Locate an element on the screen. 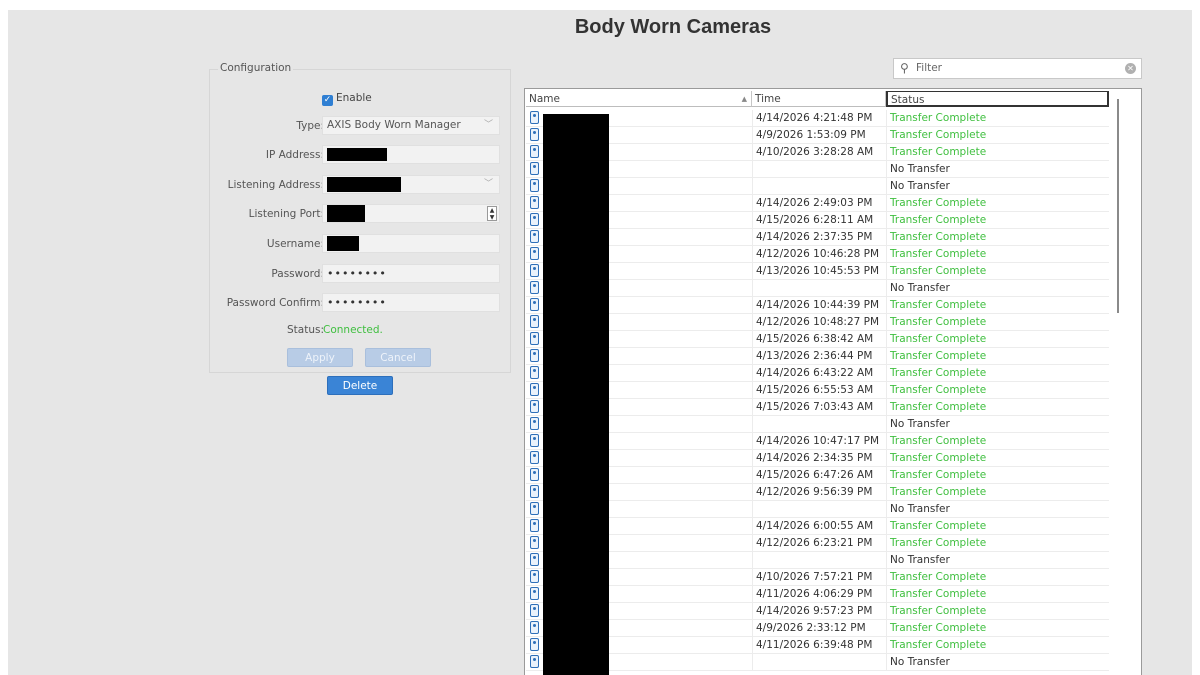 This screenshot has width=1200, height=675. time-cell: 4/14/2026 9:57:23 PM is located at coordinates (819, 611).